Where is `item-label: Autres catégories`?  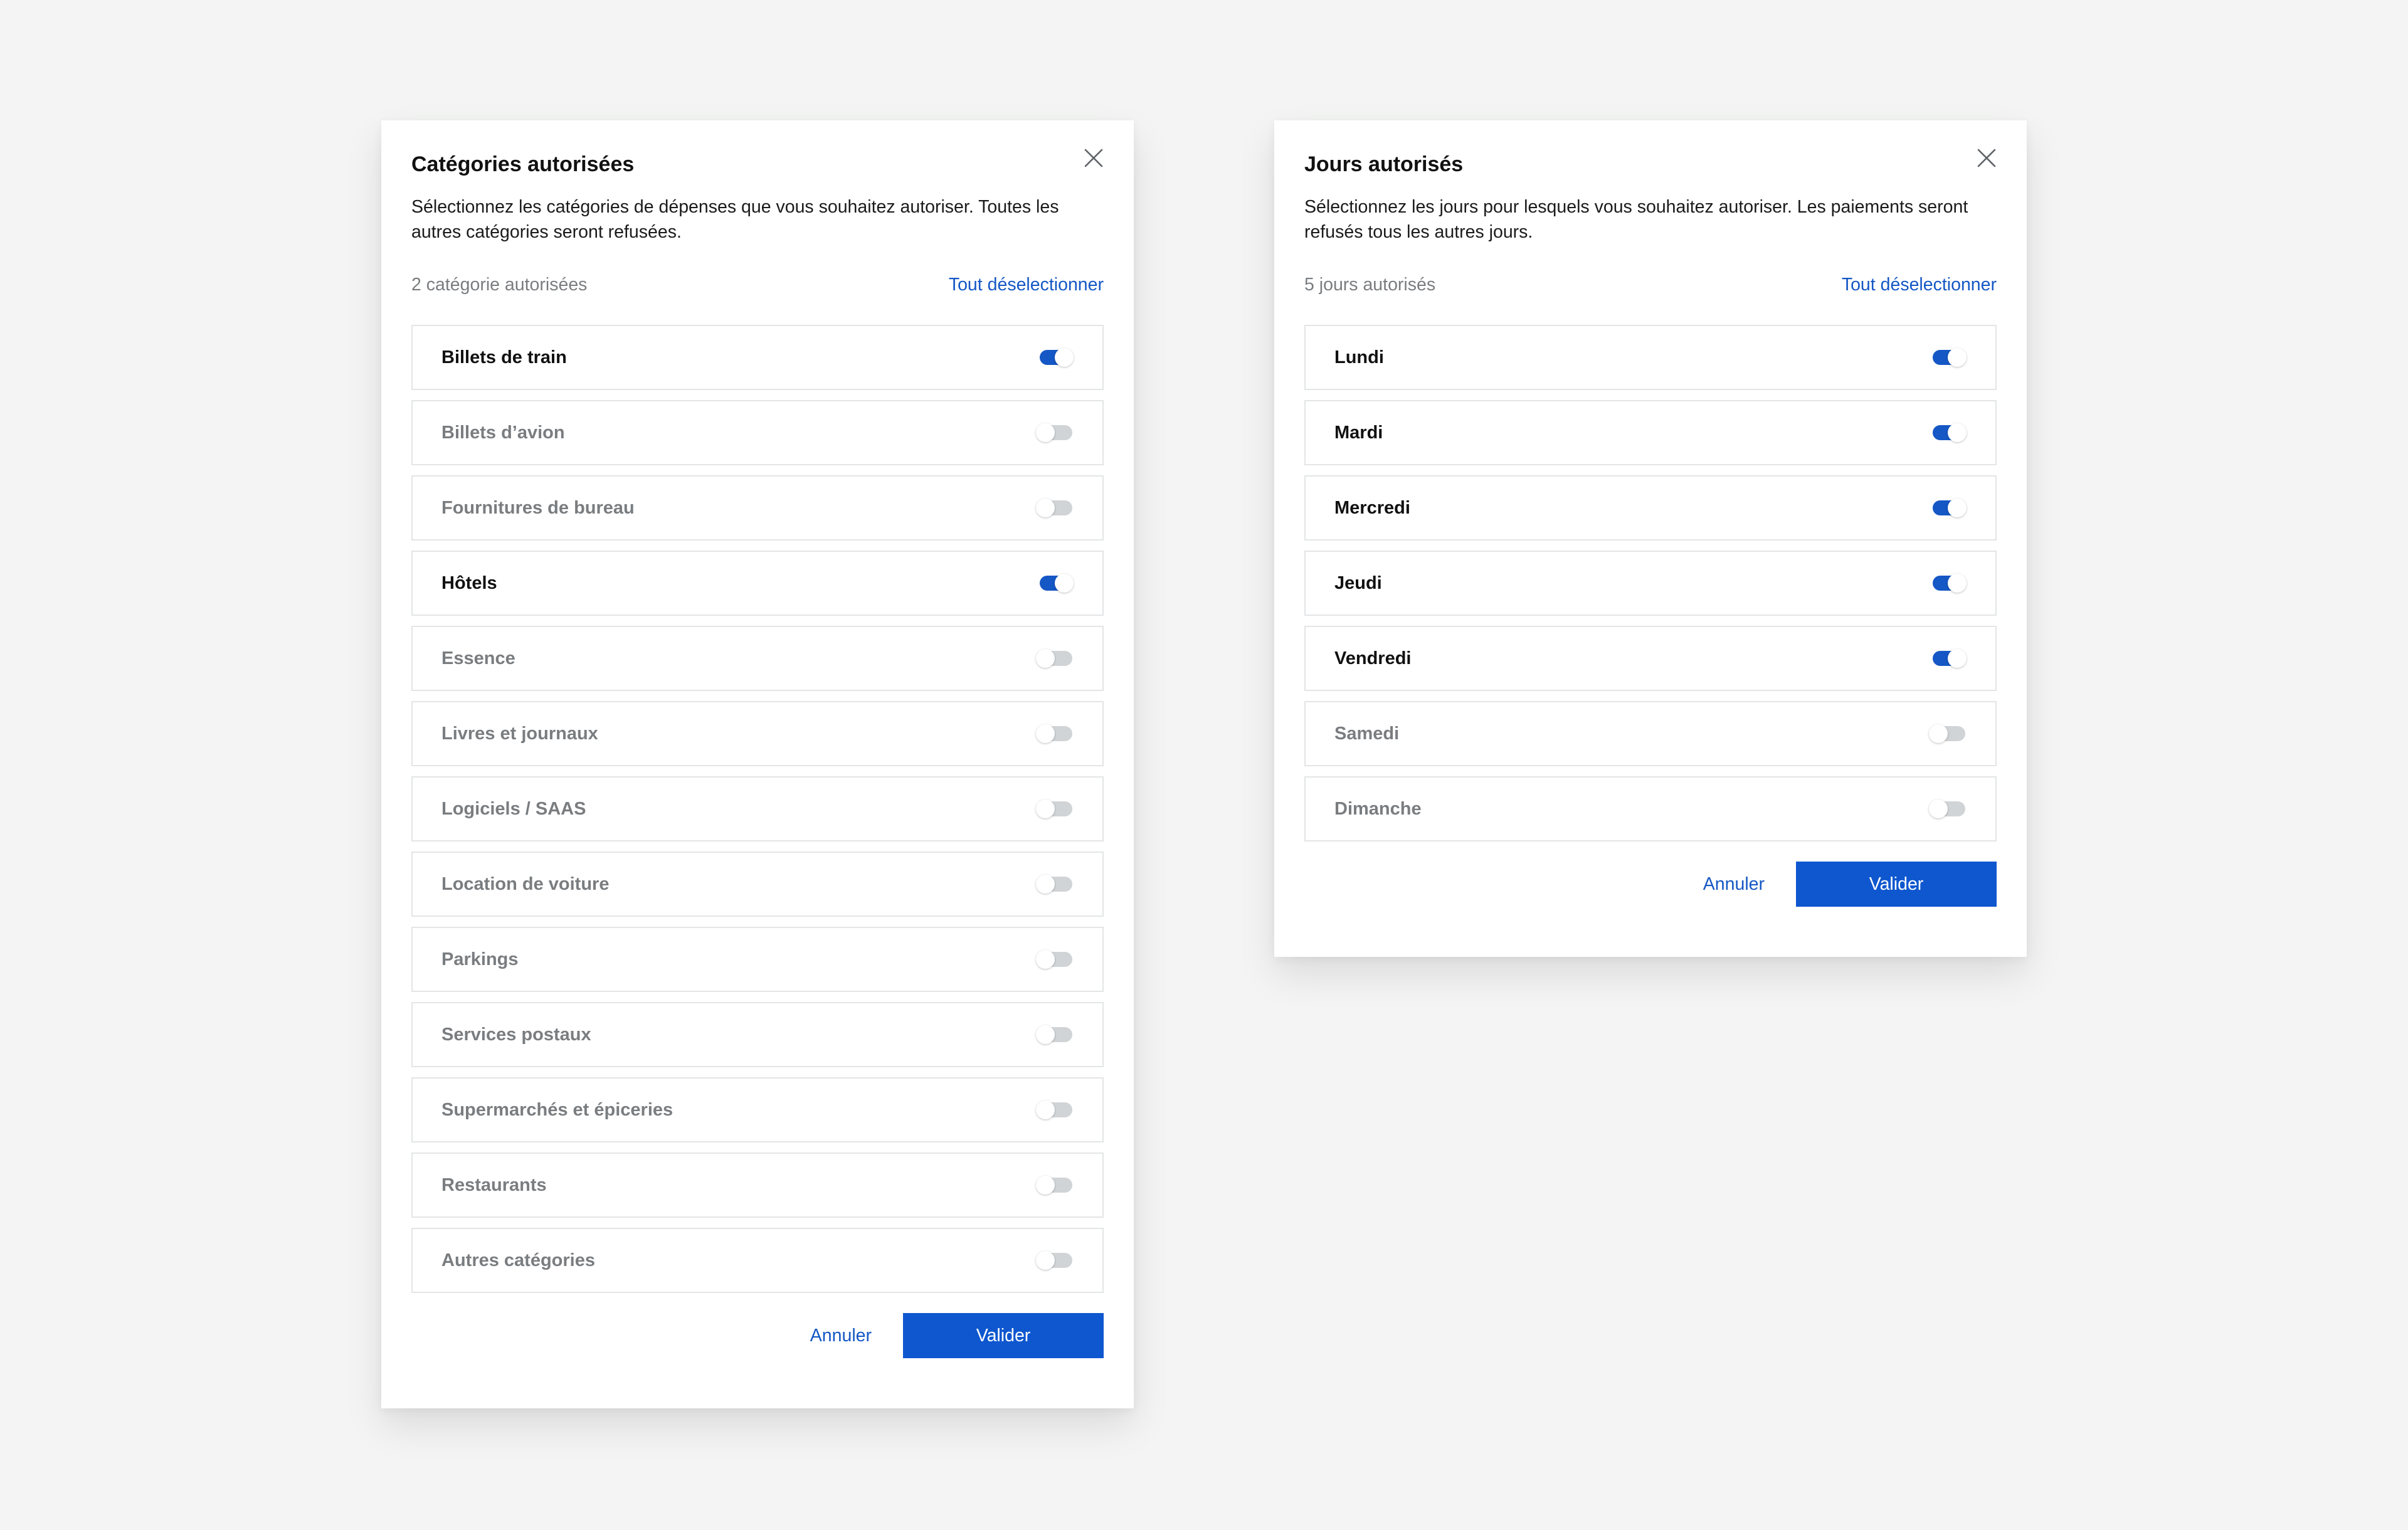
item-label: Autres catégories is located at coordinates (518, 1260).